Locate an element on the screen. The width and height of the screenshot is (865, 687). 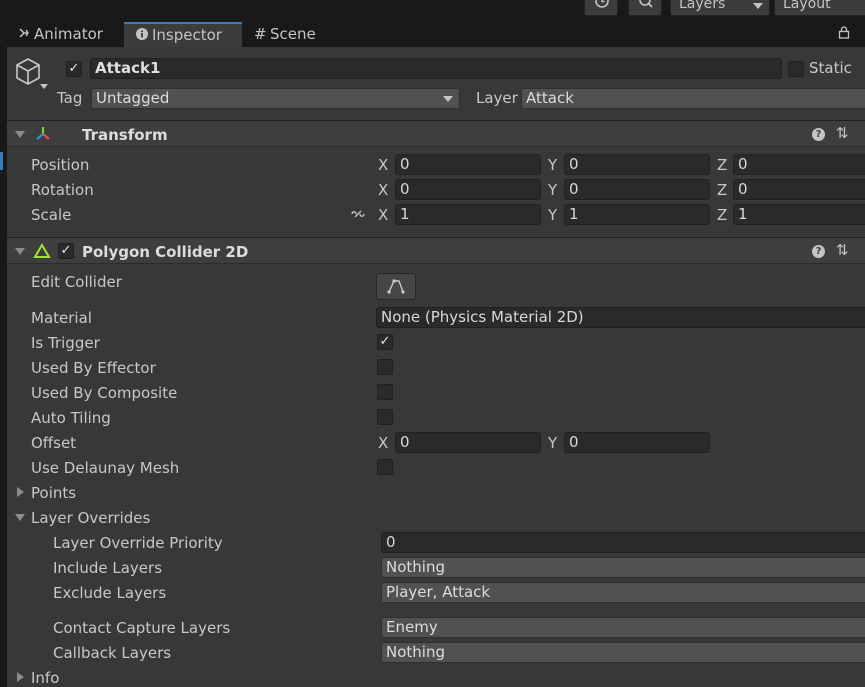
auto-tiling-checkbox is located at coordinates (385, 417).